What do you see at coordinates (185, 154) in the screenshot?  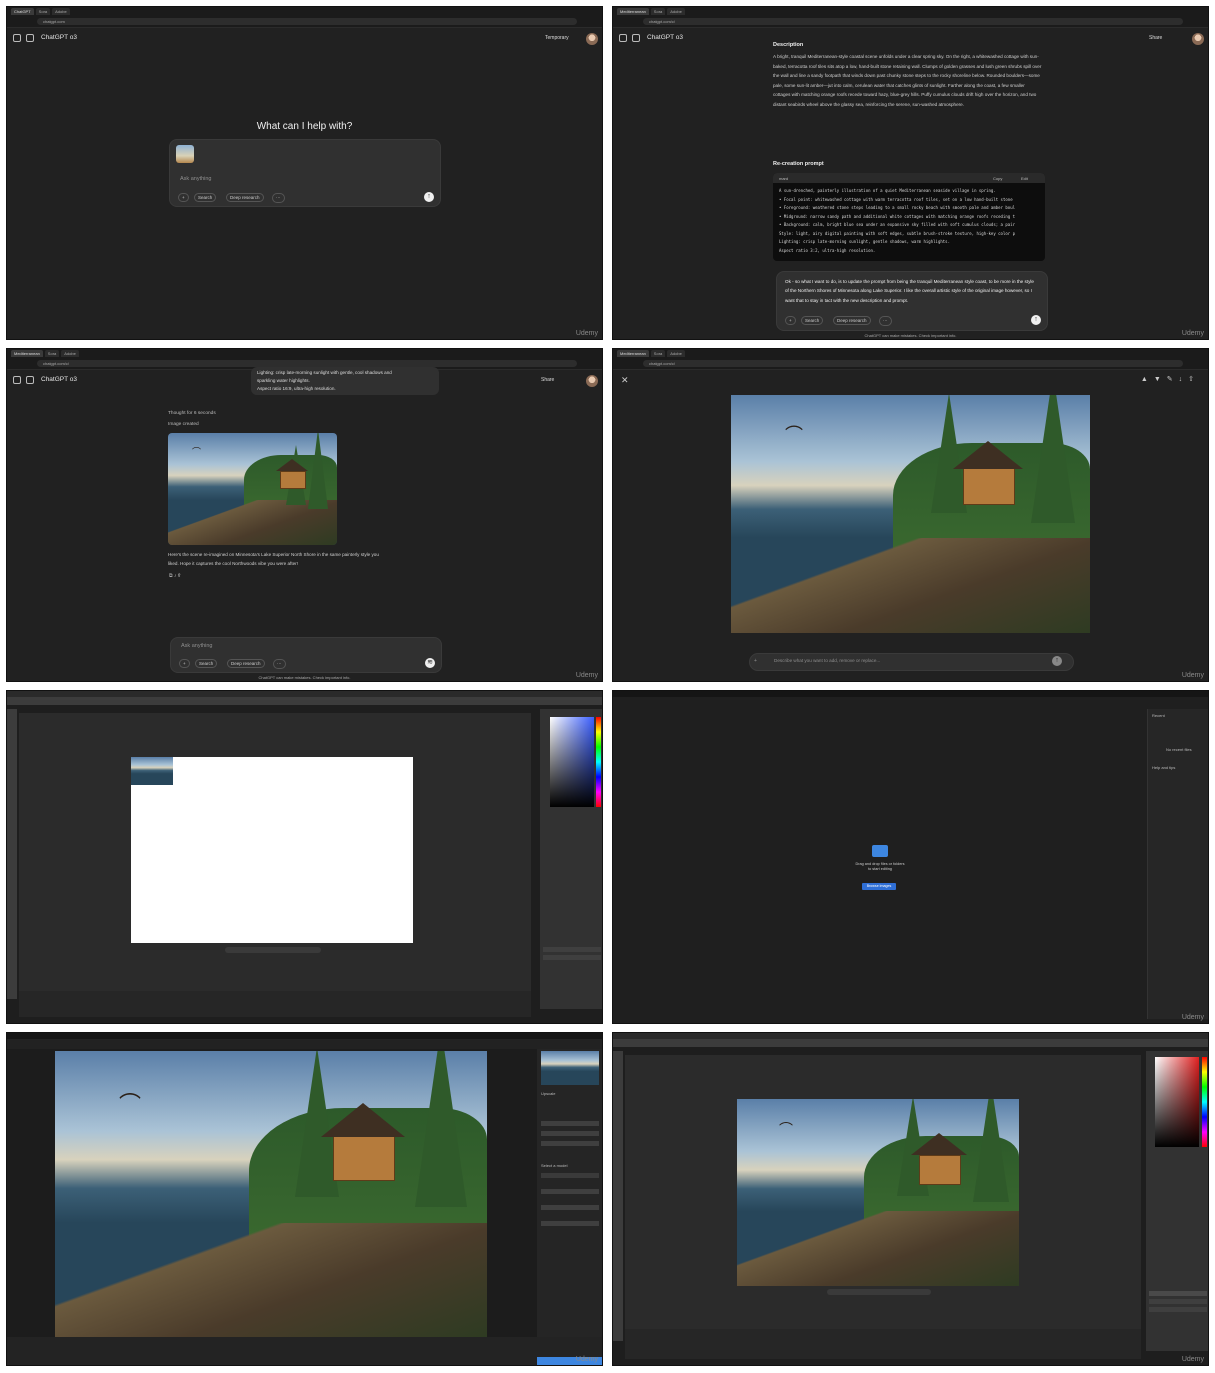 I see `attached-image-thumbnail` at bounding box center [185, 154].